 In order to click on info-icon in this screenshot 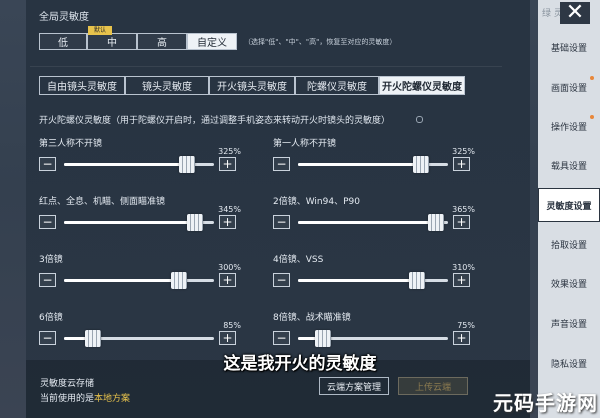, I will do `click(419, 119)`.